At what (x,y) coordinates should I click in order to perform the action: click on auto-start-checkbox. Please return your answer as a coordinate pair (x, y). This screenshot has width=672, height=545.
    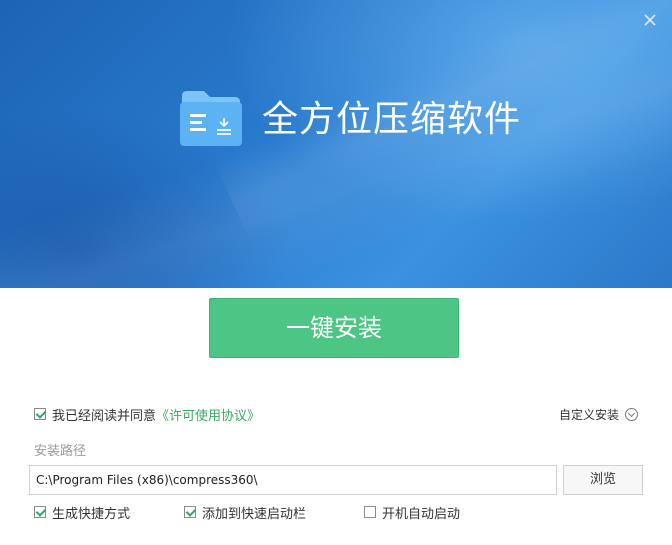
    Looking at the image, I should click on (370, 512).